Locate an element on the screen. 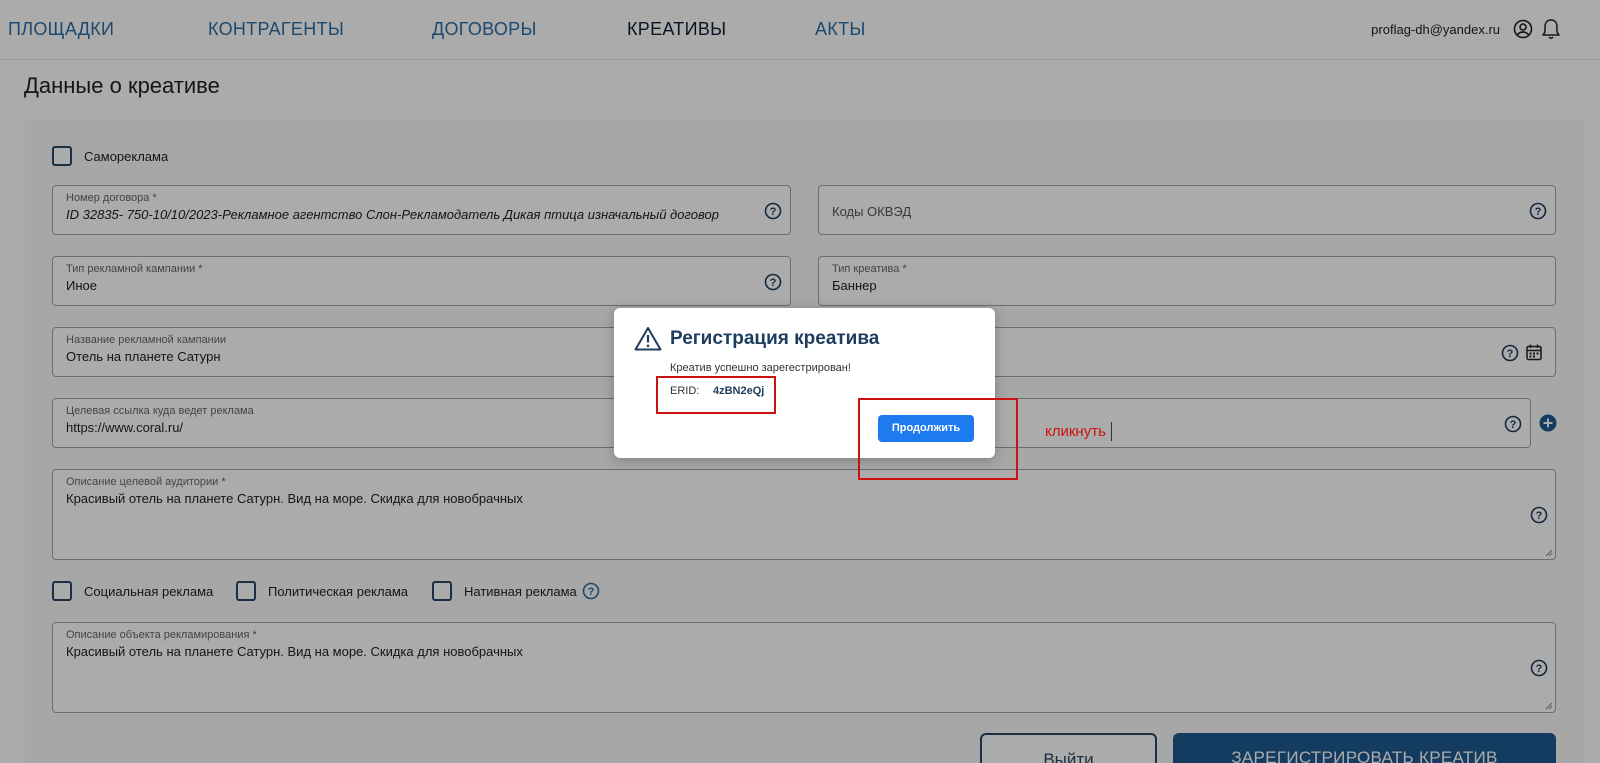 The width and height of the screenshot is (1600, 763). warning-icon is located at coordinates (648, 339).